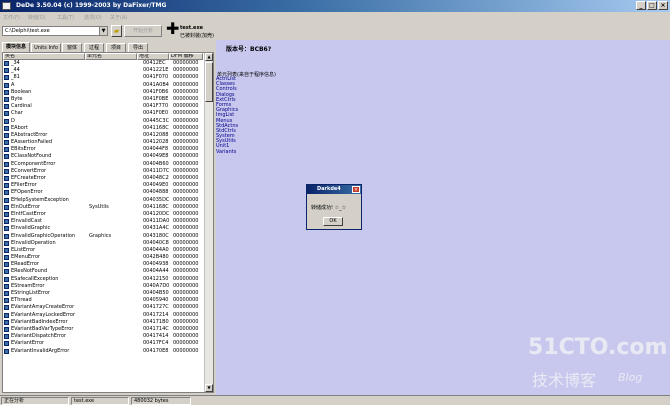 Image resolution: width=670 pixels, height=405 pixels. What do you see at coordinates (103, 315) in the screenshot?
I see `table-row: EVariantArrayLockedError 00417214 00000000` at bounding box center [103, 315].